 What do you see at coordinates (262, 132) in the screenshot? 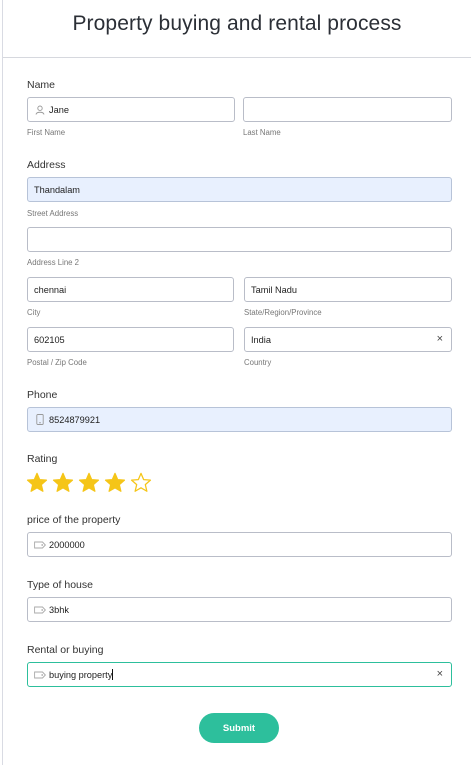
I see `last-name-sublabel: Last Name` at bounding box center [262, 132].